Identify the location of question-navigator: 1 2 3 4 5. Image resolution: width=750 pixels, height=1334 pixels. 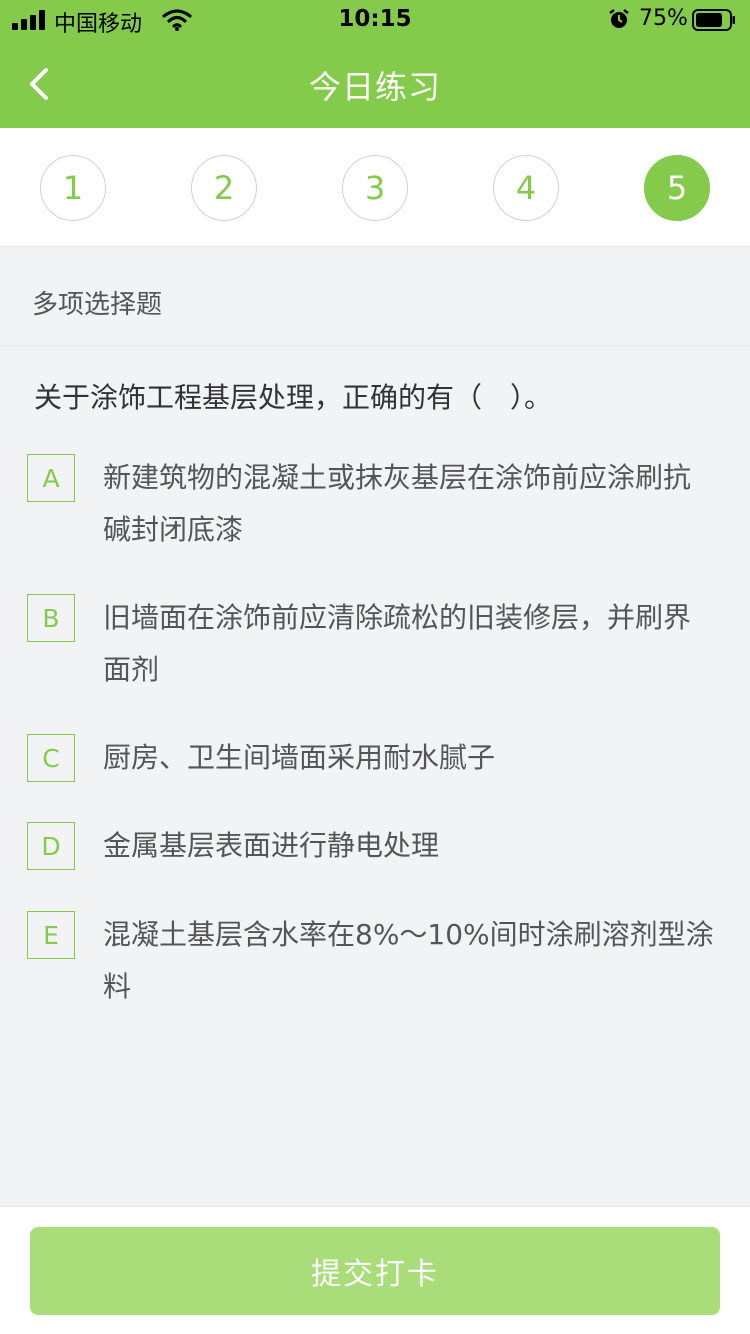
(375, 187).